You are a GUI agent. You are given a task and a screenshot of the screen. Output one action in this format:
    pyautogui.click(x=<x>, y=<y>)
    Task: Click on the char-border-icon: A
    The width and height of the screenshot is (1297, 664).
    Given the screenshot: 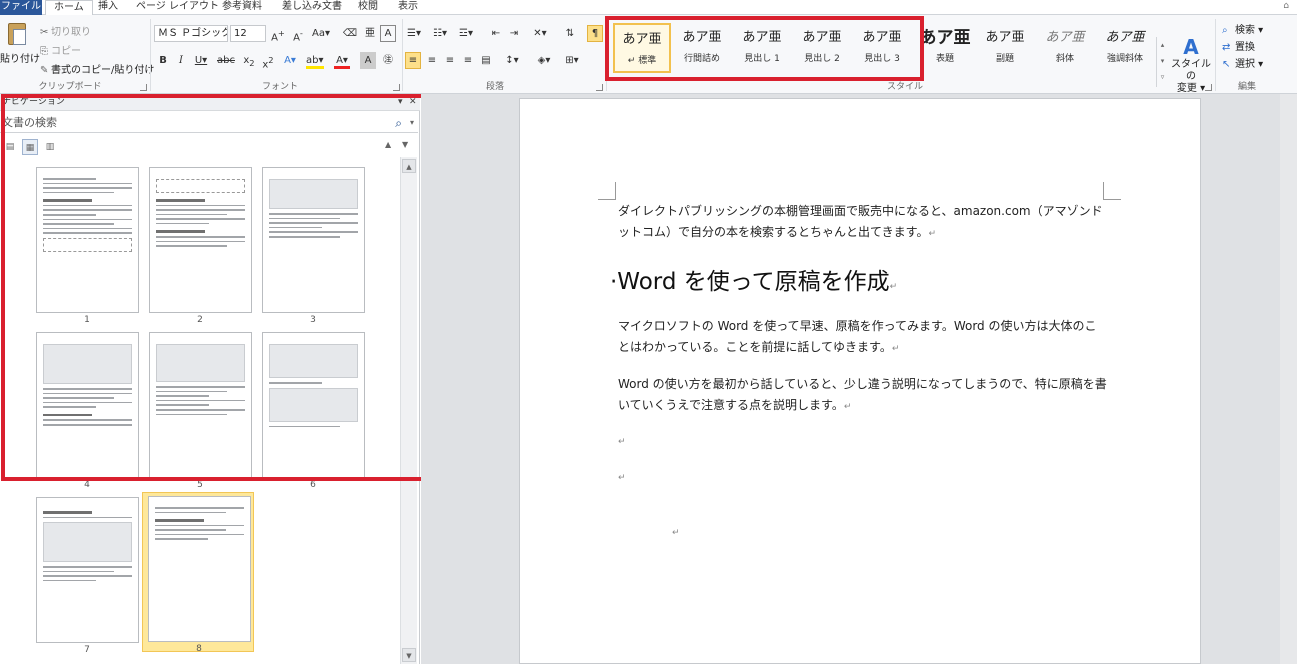 What is the action you would take?
    pyautogui.click(x=388, y=33)
    